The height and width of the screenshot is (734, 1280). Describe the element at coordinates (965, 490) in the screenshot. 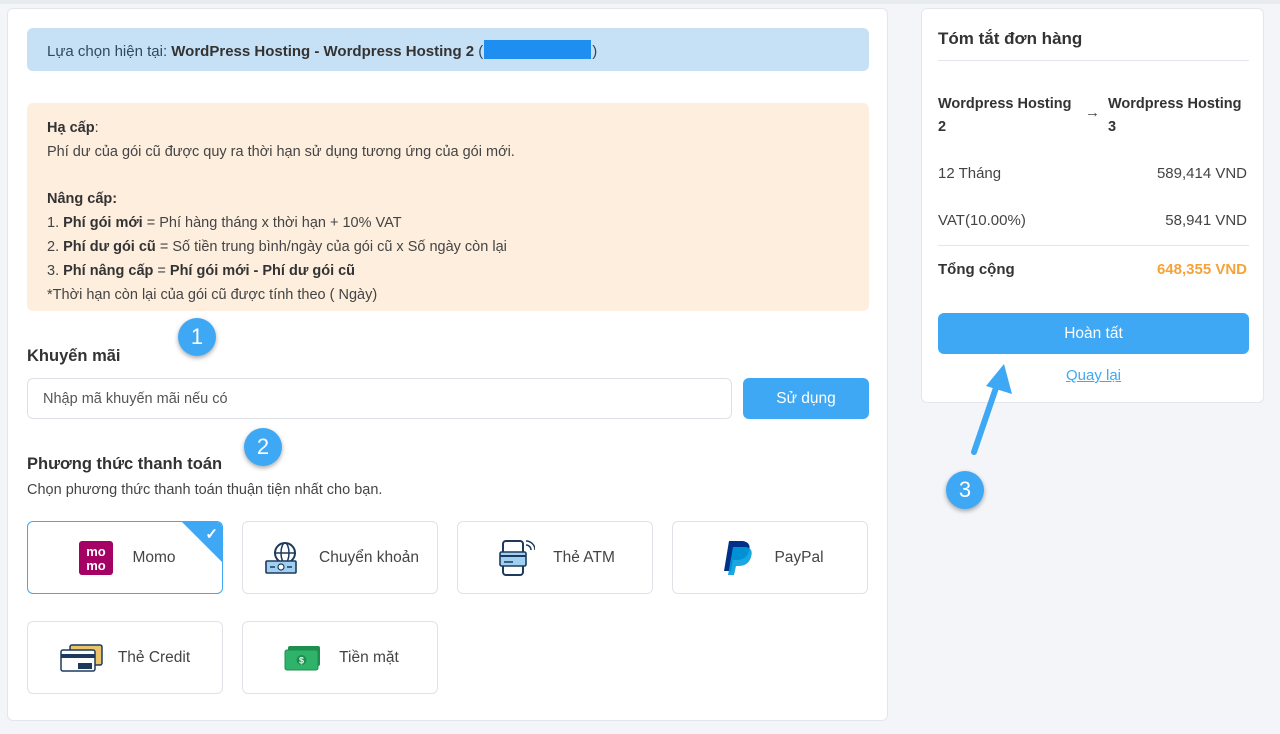

I see `step-badge-3: 3` at that location.